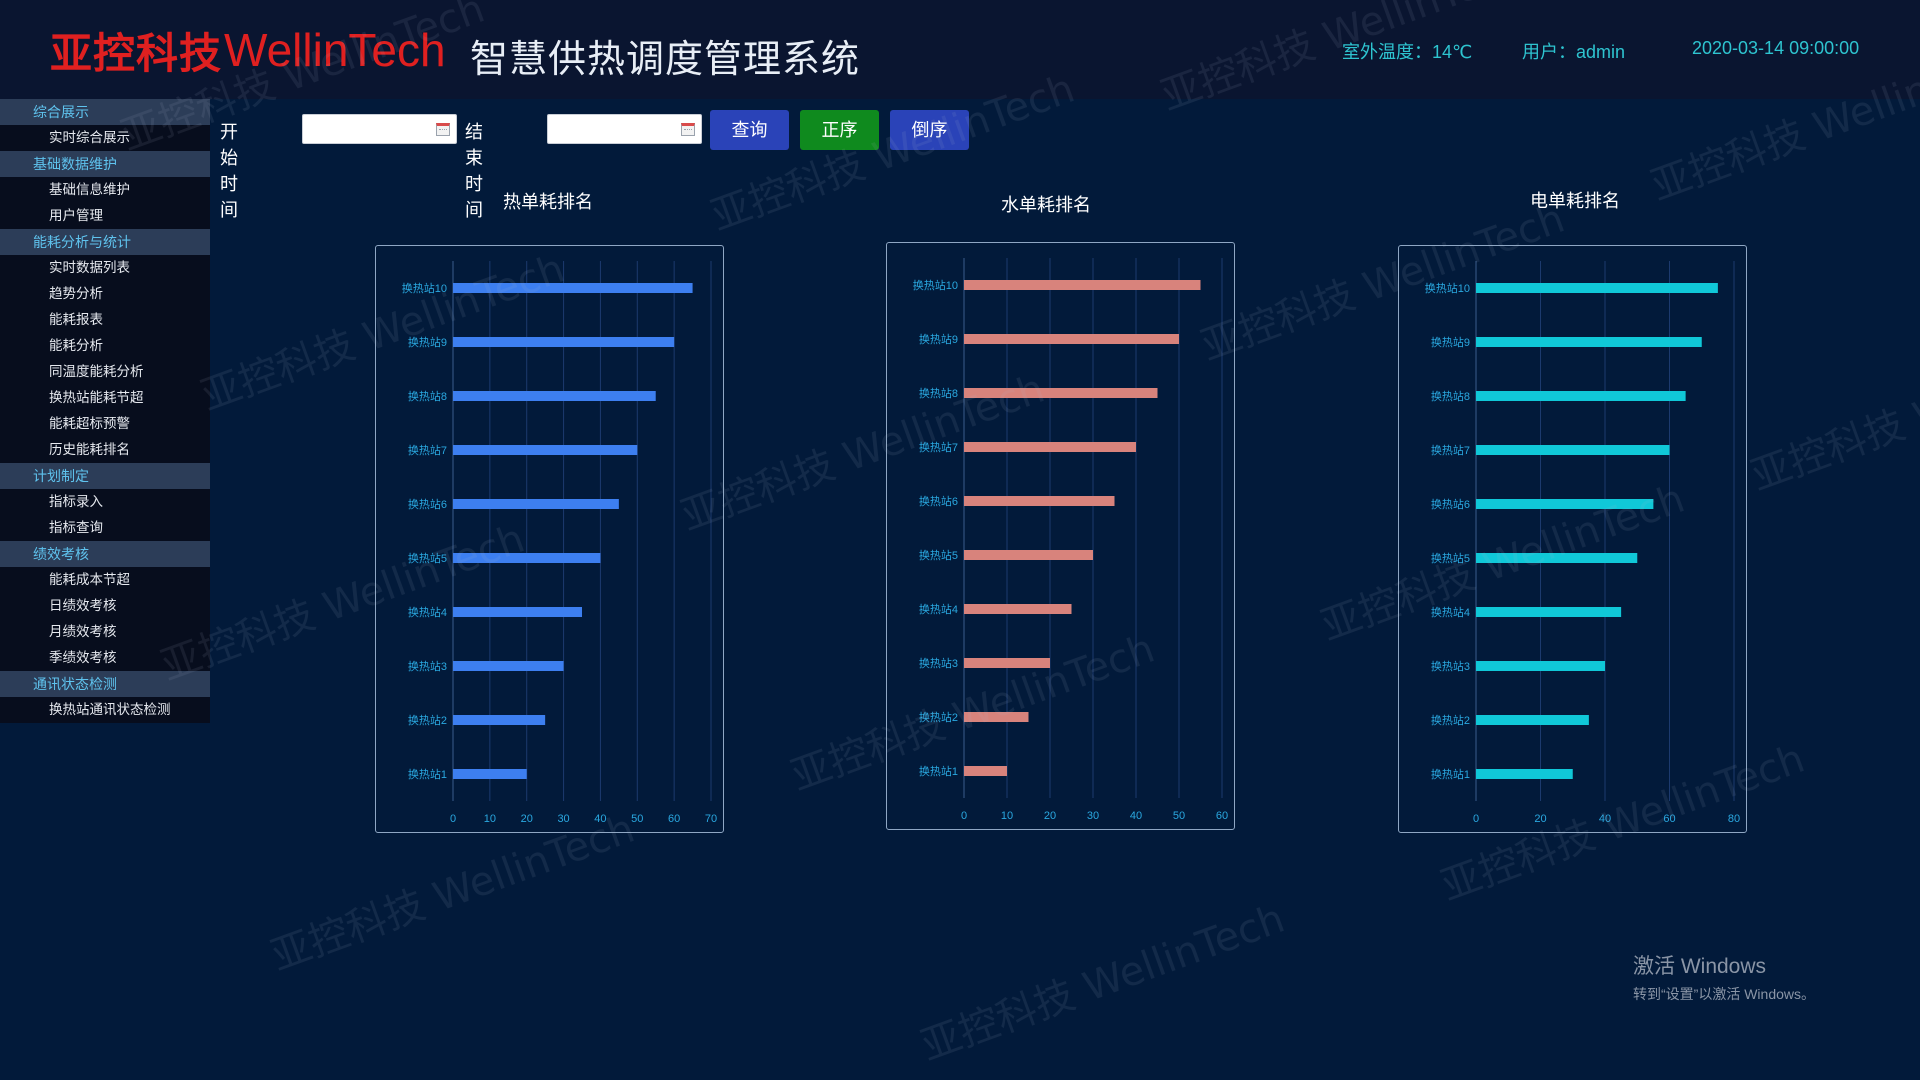  I want to click on sidebar-group: 绩效考核, so click(105, 554).